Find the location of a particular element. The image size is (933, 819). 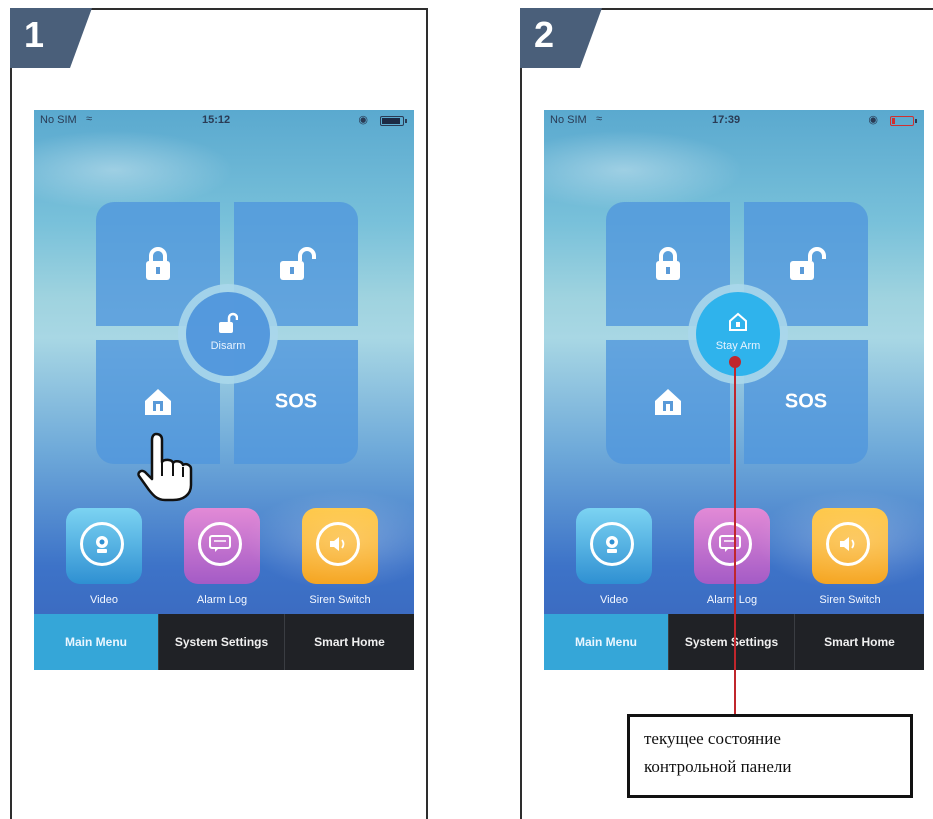

status-bar: No SIM ≈ 17:39 ◉ is located at coordinates (734, 121).